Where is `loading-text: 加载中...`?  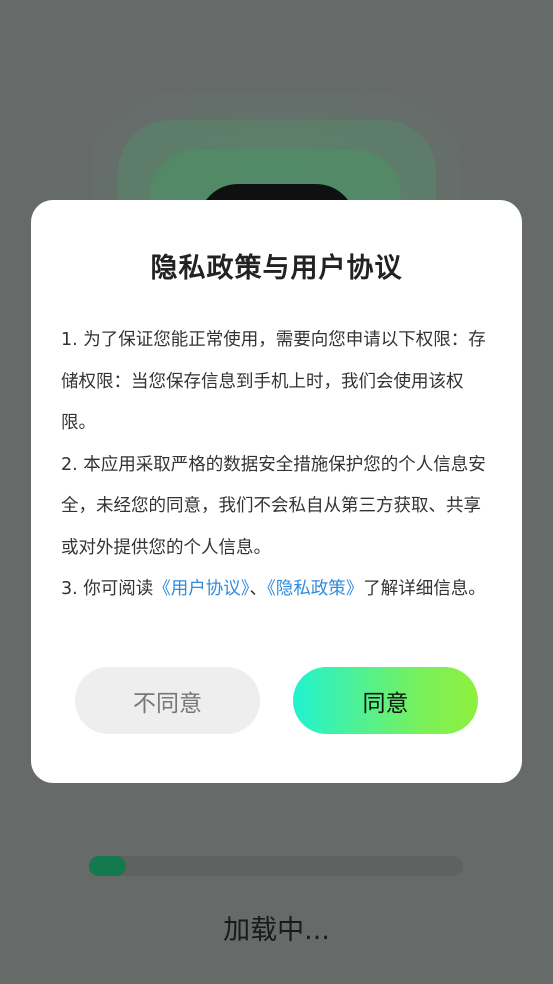 loading-text: 加载中... is located at coordinates (276, 930).